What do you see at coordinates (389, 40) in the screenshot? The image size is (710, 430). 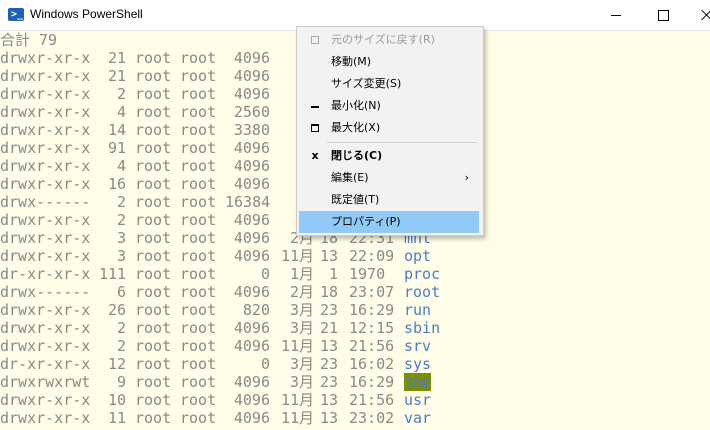 I see `menu-item-restore: 元のサイズに戻す(R)` at bounding box center [389, 40].